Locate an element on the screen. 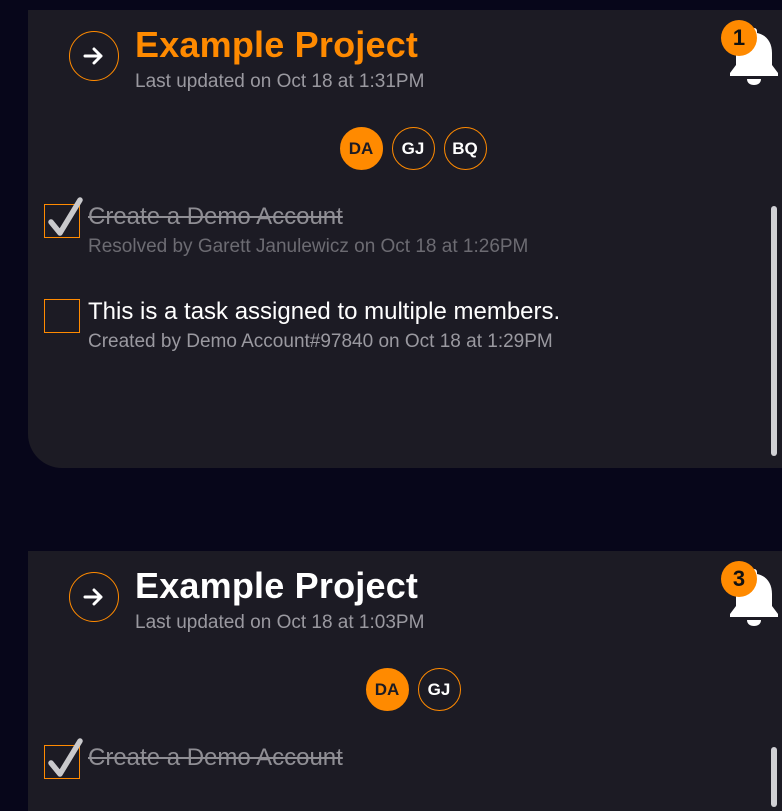 The width and height of the screenshot is (782, 811). member-list: DA GJ BQ is located at coordinates (405, 148).